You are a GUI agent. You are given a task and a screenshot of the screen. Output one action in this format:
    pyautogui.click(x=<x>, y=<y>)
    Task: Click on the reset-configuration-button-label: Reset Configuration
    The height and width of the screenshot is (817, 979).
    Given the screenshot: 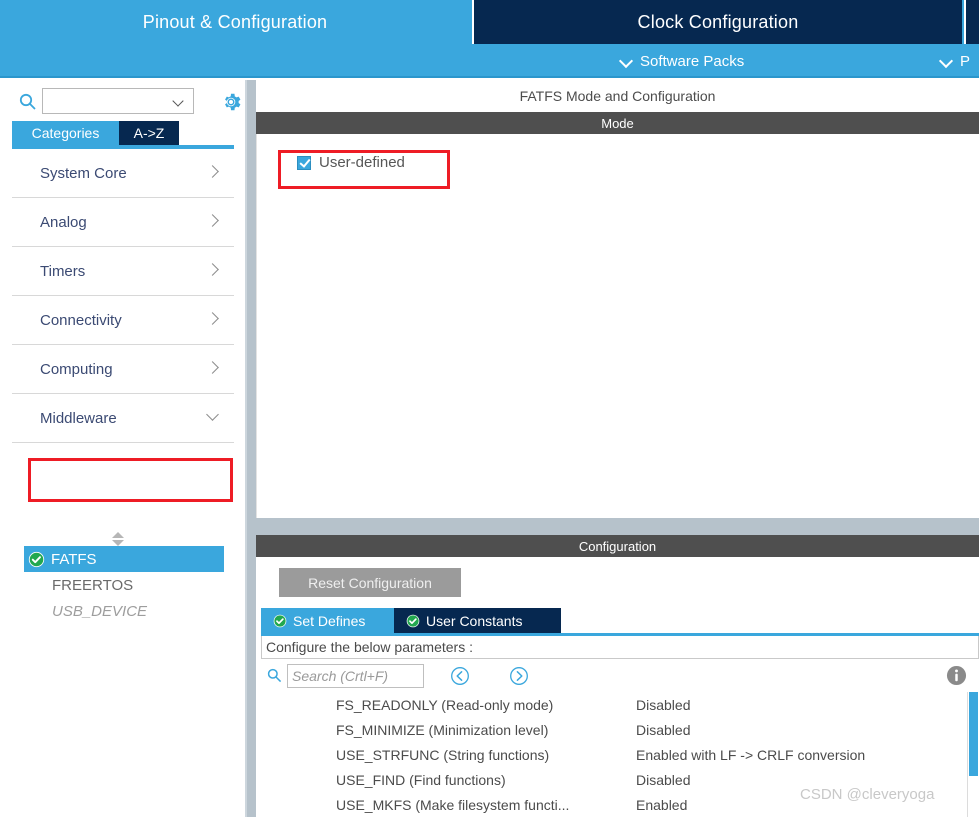 What is the action you would take?
    pyautogui.click(x=370, y=582)
    